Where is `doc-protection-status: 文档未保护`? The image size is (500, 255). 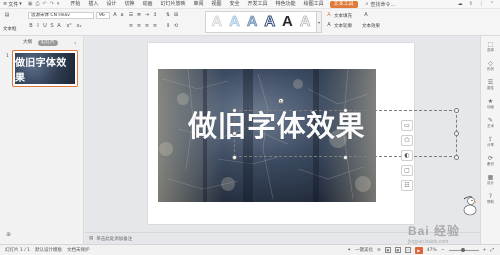
doc-protection-status: 文档未保护 is located at coordinates (78, 250).